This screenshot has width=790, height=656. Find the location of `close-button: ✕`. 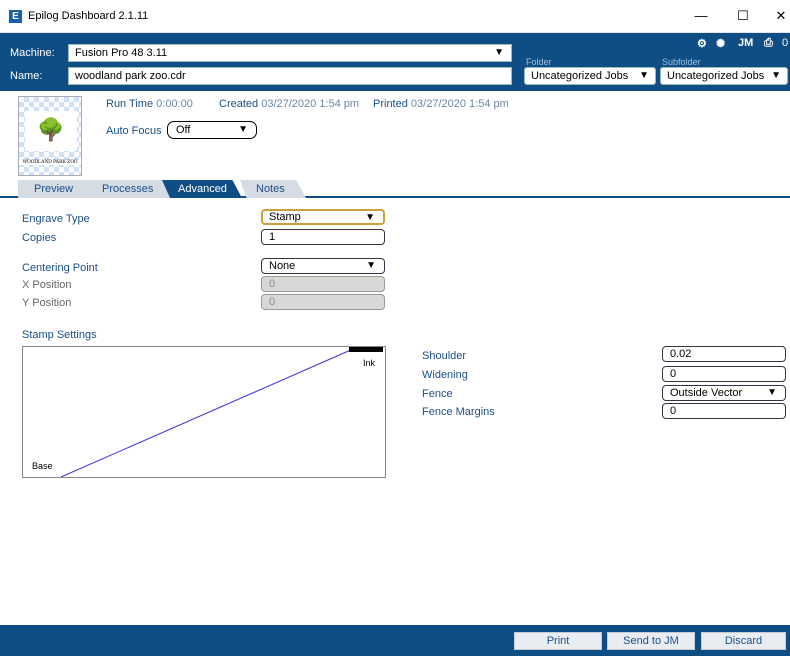

close-button: ✕ is located at coordinates (778, 16).